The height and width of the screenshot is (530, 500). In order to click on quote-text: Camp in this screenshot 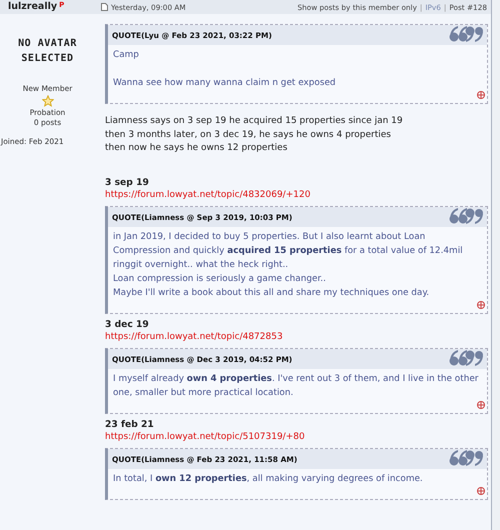, I will do `click(126, 55)`.